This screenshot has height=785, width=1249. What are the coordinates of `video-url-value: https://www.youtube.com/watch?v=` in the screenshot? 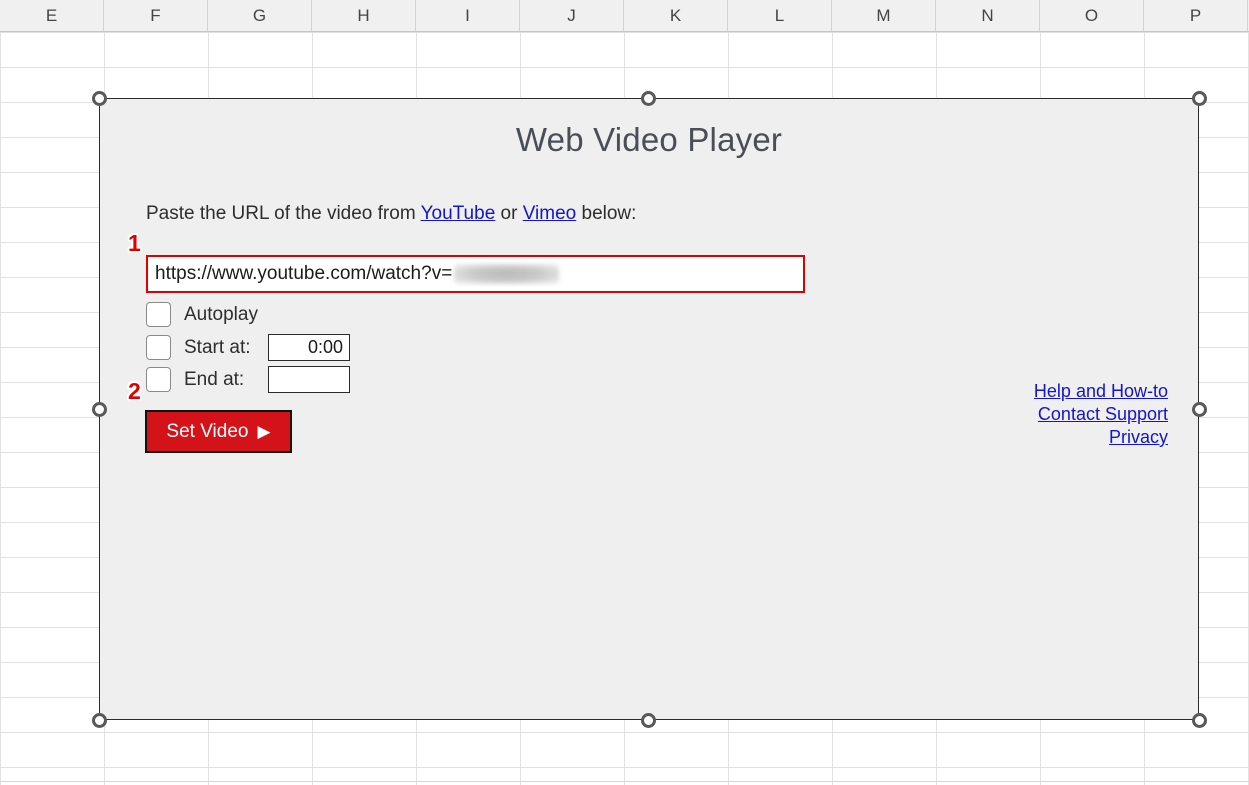 It's located at (304, 273).